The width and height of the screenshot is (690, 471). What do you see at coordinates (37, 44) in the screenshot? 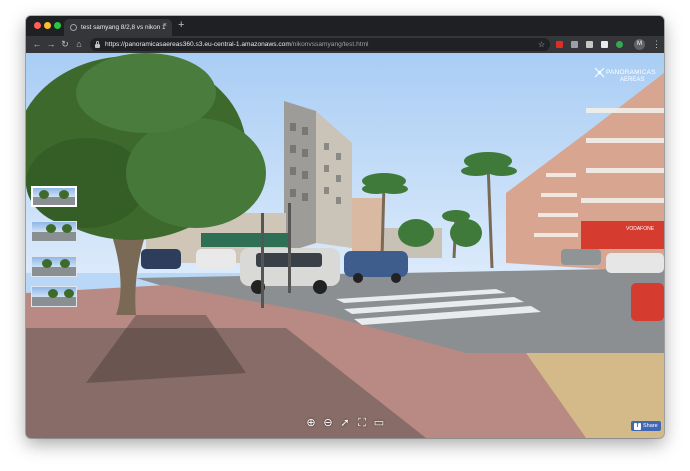
I see `back-button: ←` at bounding box center [37, 44].